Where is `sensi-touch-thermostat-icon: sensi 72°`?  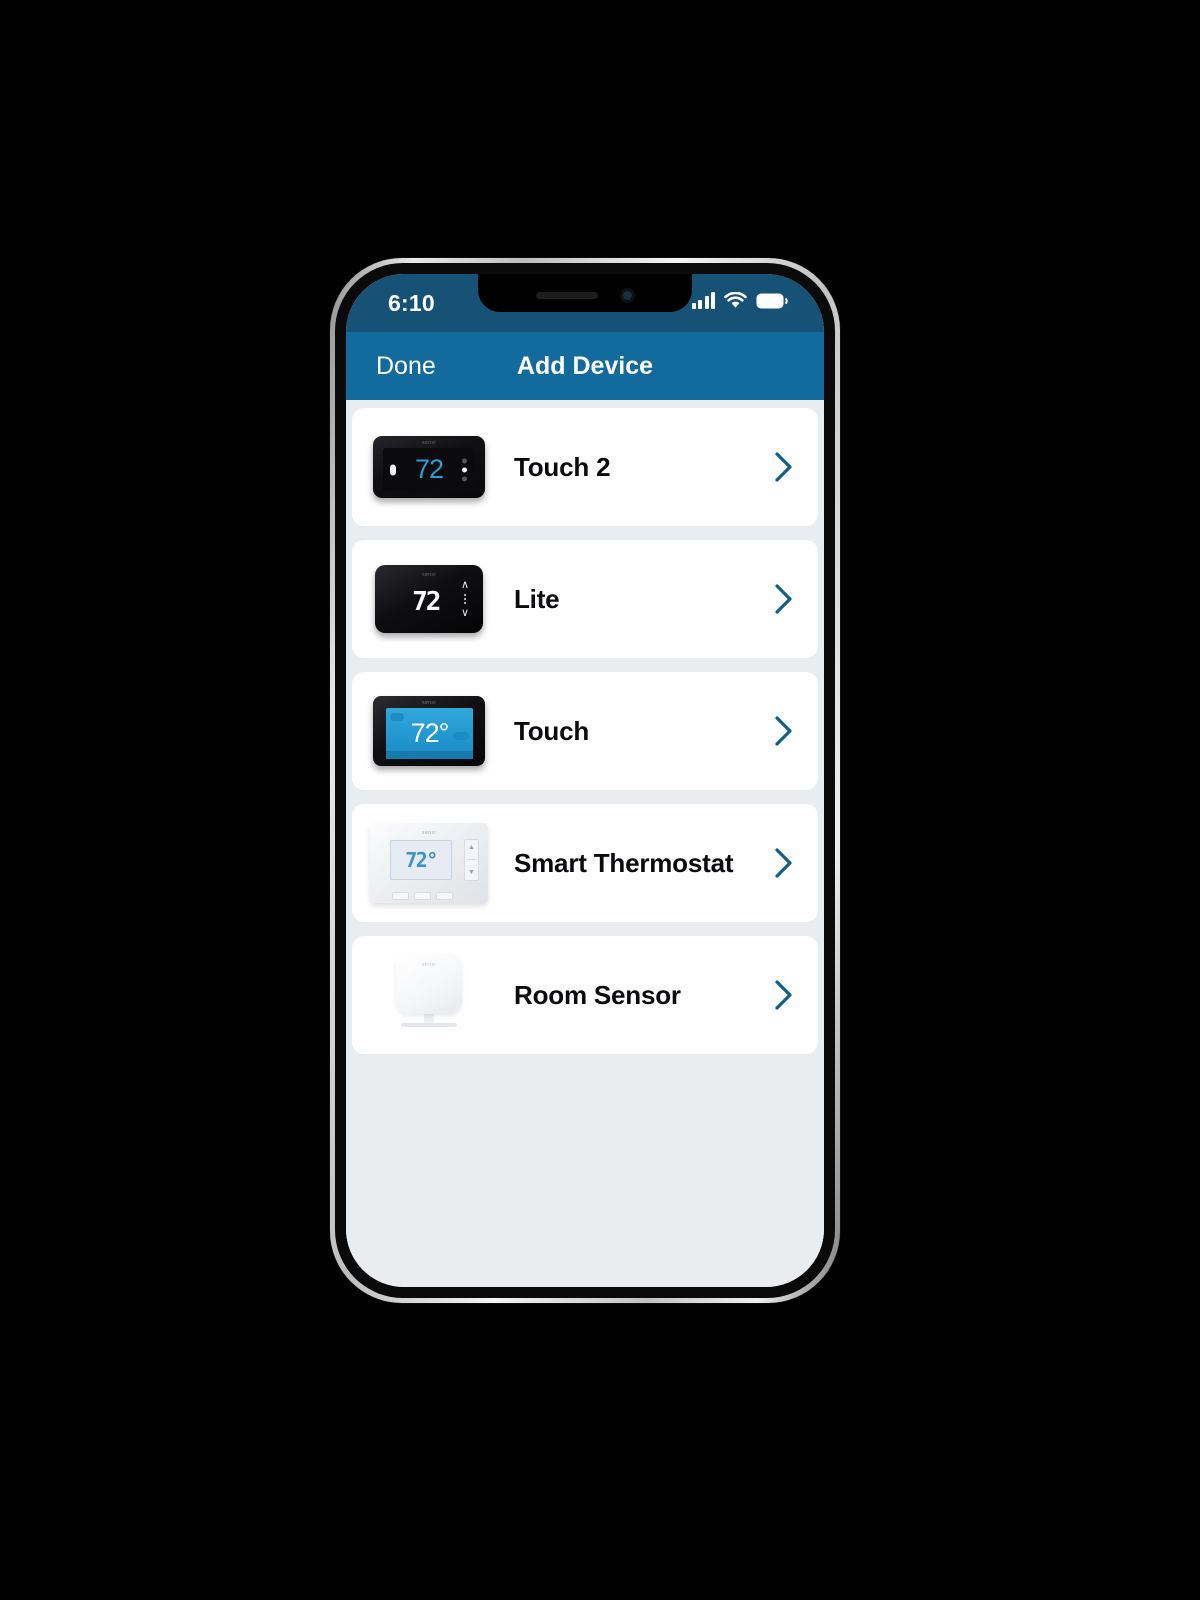
sensi-touch-thermostat-icon: sensi 72° is located at coordinates (429, 731).